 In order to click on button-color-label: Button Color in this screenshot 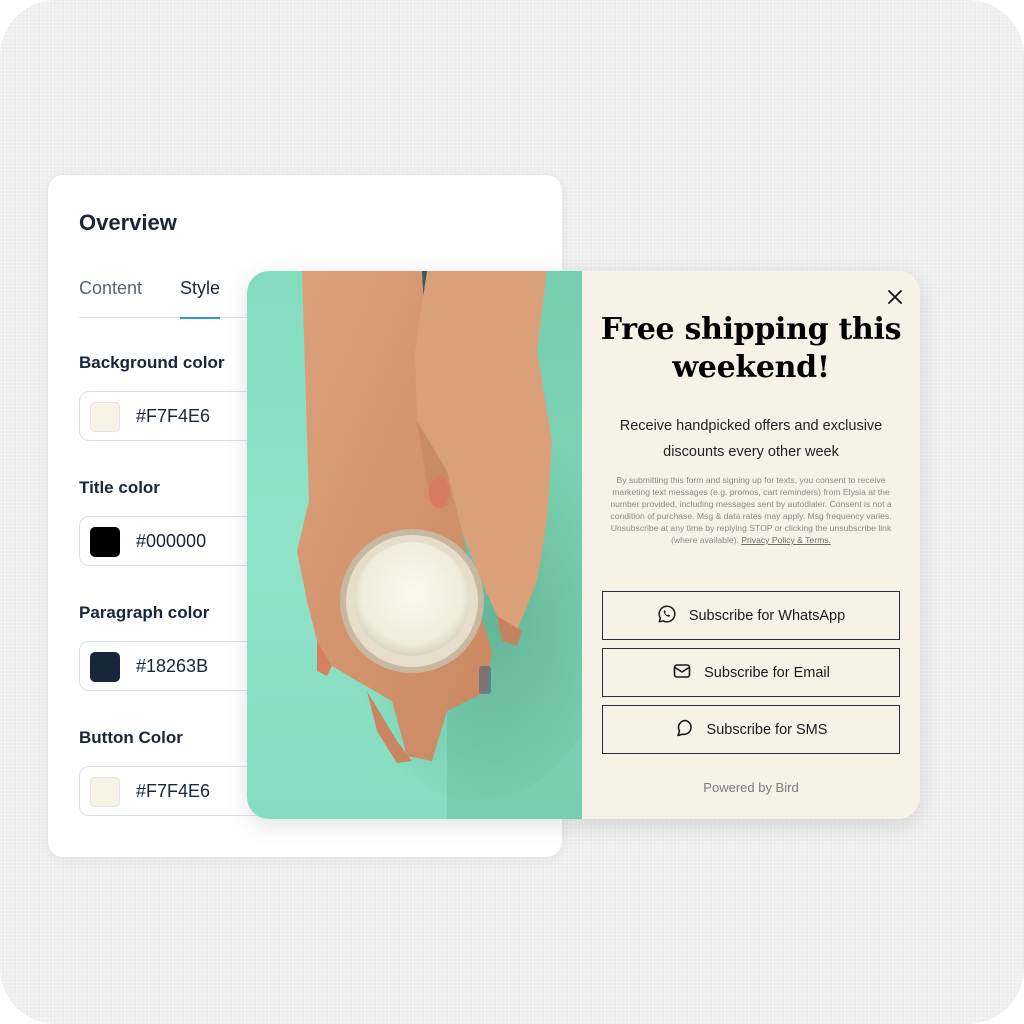, I will do `click(131, 737)`.